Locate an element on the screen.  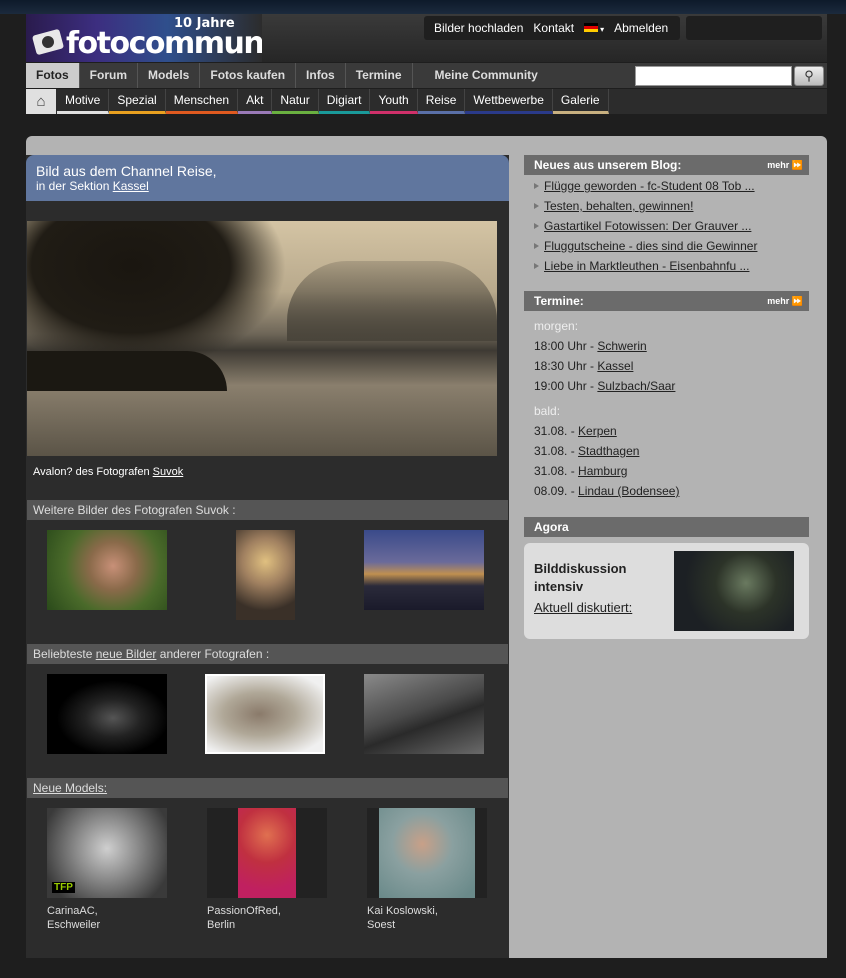
logo-text: fotocommunity is located at coordinates (164, 43).